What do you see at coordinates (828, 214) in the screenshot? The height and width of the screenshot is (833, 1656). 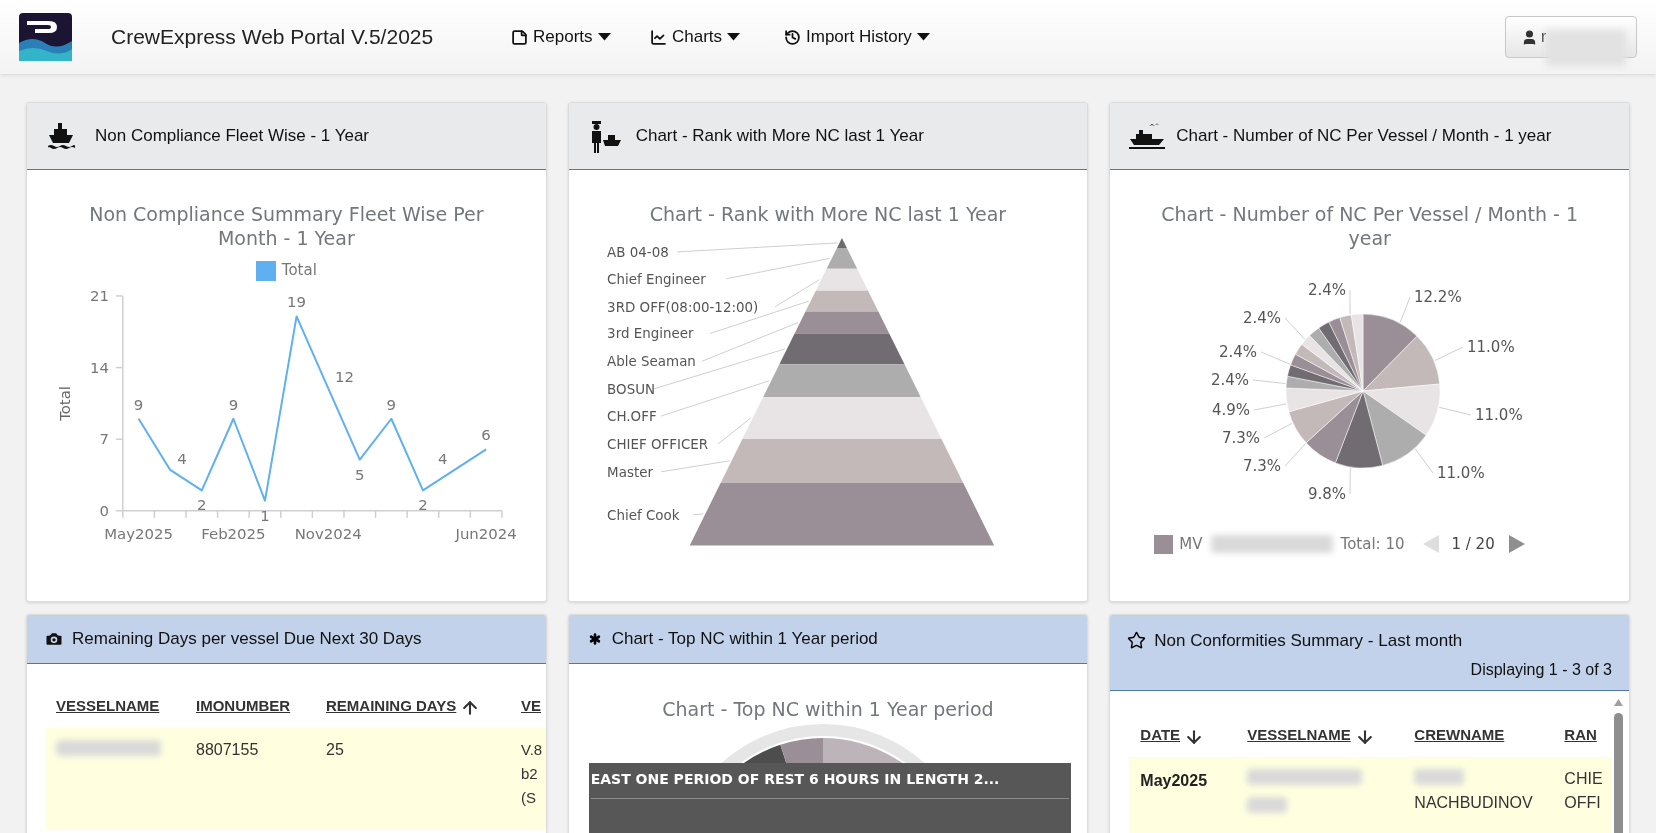 I see `chart-title: Chart - Rank with More NC last 1 Year` at bounding box center [828, 214].